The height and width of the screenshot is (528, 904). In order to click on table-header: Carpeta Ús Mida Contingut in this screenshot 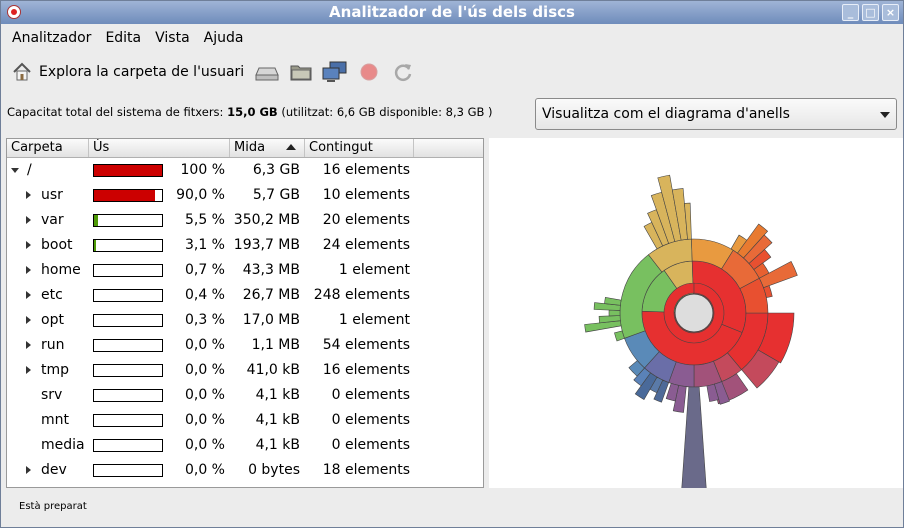, I will do `click(245, 148)`.